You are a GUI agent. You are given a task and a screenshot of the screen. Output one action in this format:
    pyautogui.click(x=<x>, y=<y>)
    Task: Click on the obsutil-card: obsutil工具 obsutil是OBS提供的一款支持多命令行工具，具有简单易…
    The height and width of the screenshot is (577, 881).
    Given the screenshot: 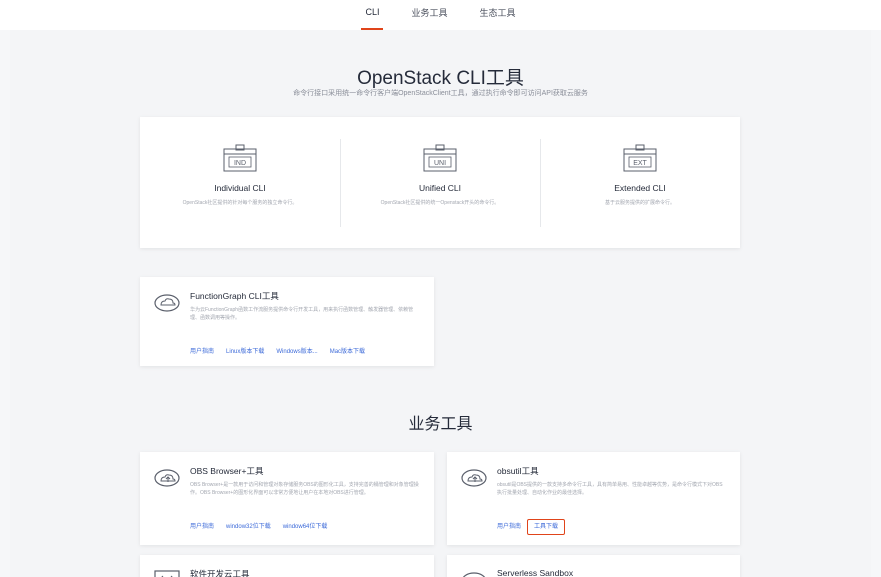 What is the action you would take?
    pyautogui.click(x=593, y=498)
    